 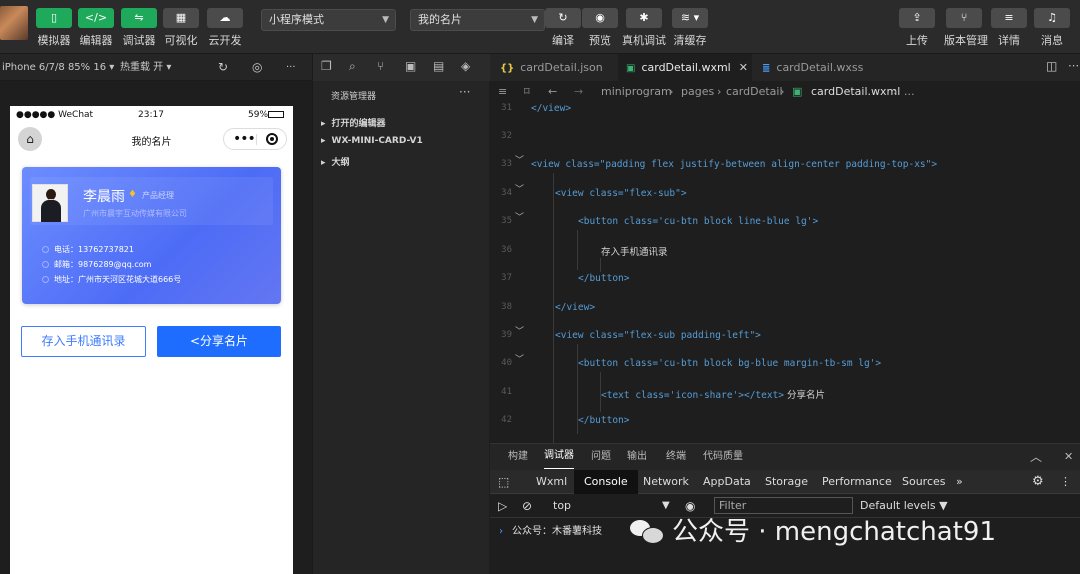 I want to click on outline-section: 大纲, so click(x=335, y=161).